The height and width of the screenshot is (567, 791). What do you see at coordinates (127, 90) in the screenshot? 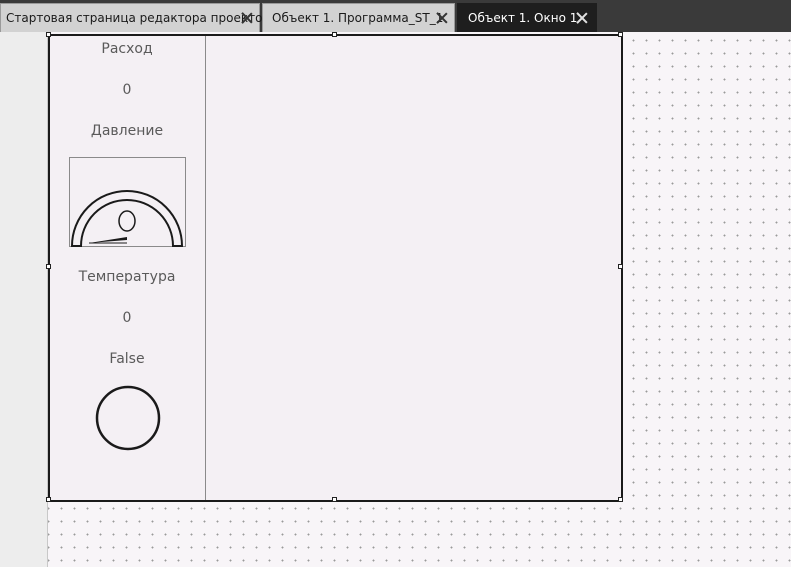
I see `flow-value: 0` at bounding box center [127, 90].